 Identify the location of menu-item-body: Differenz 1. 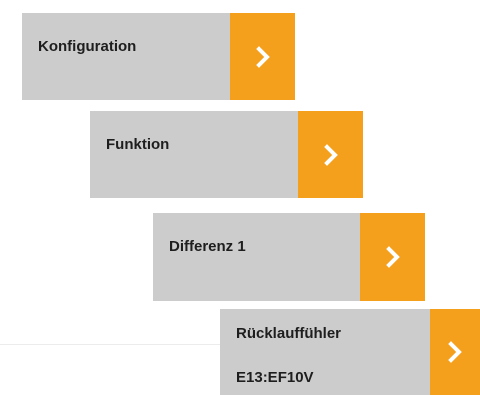
(256, 257).